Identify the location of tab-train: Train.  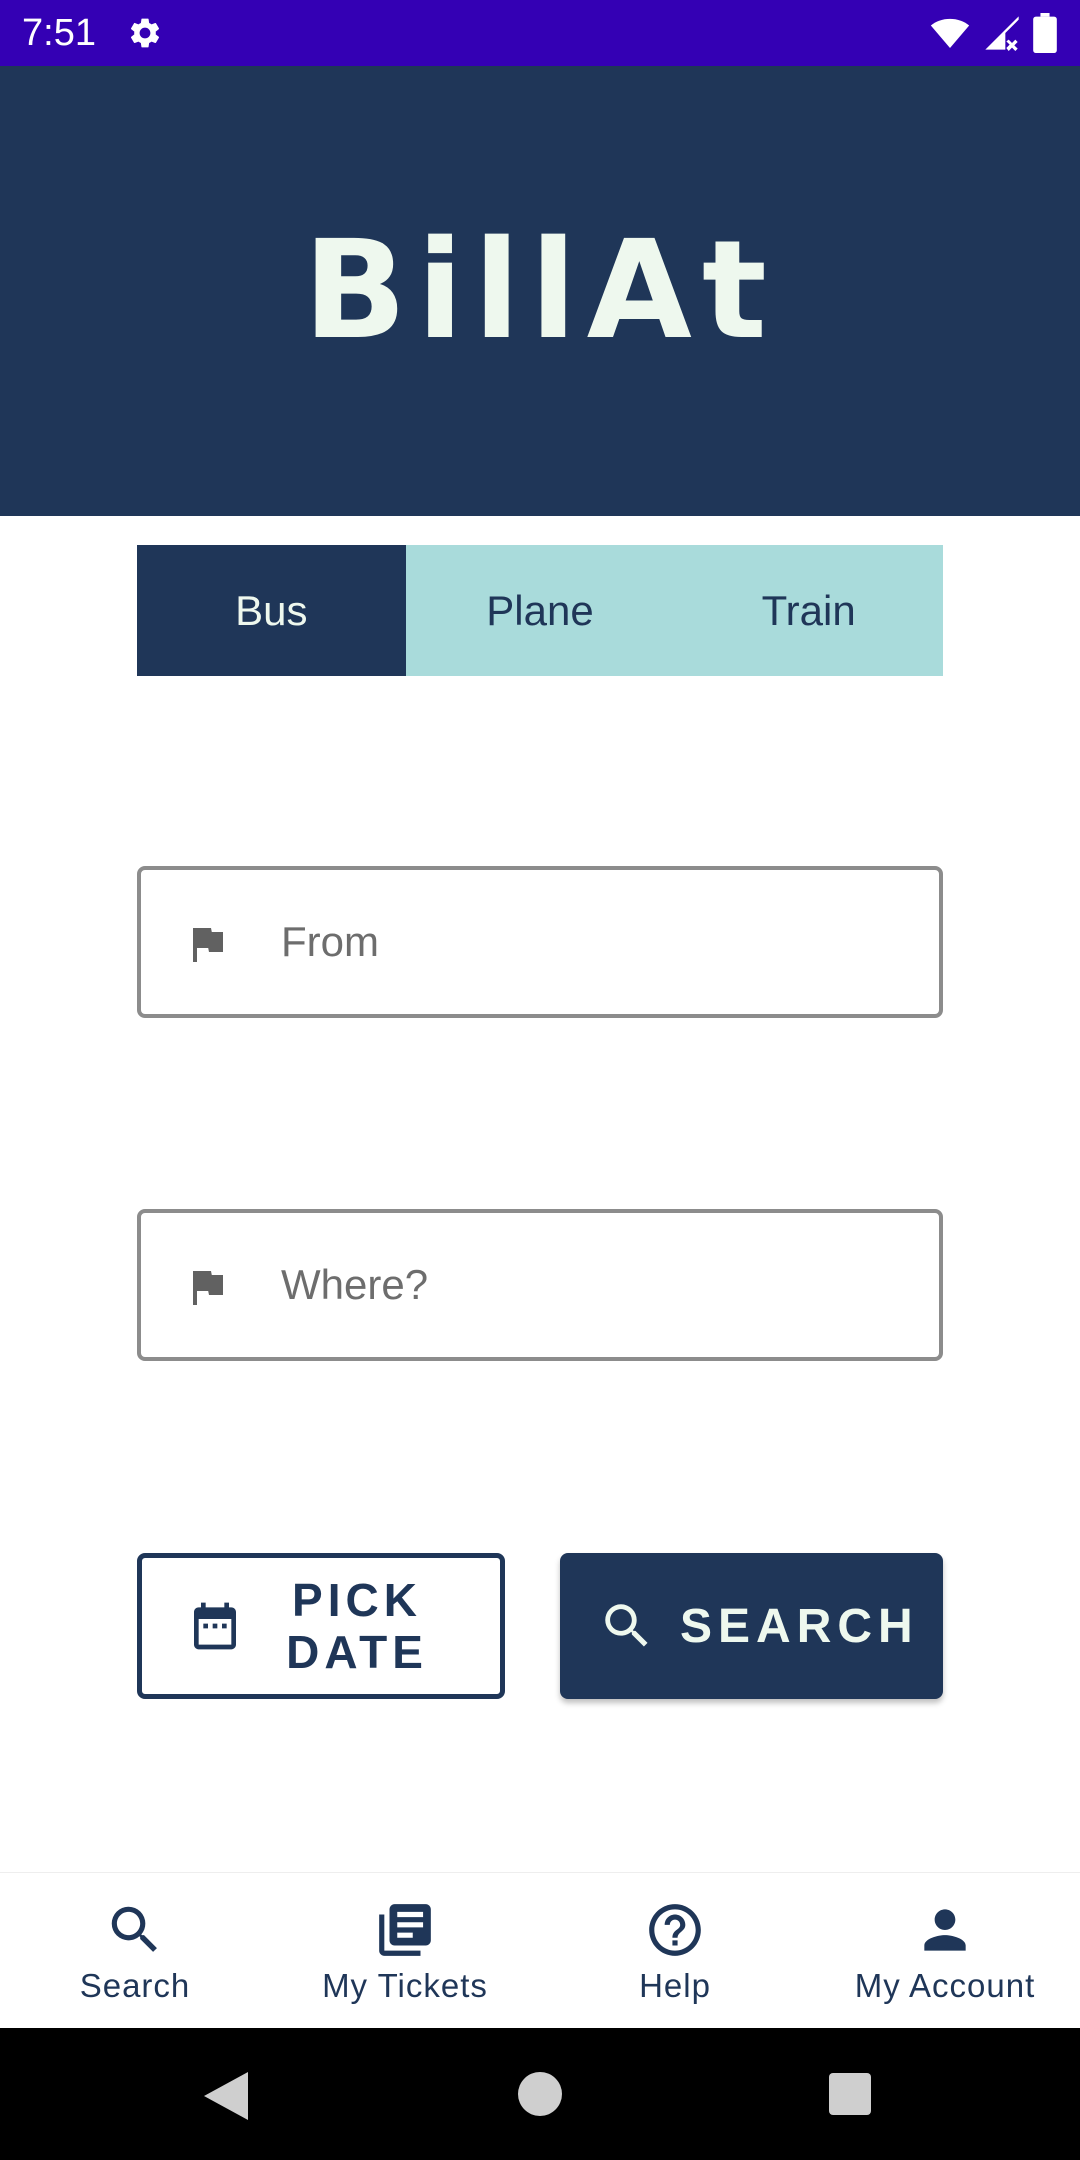
(808, 610).